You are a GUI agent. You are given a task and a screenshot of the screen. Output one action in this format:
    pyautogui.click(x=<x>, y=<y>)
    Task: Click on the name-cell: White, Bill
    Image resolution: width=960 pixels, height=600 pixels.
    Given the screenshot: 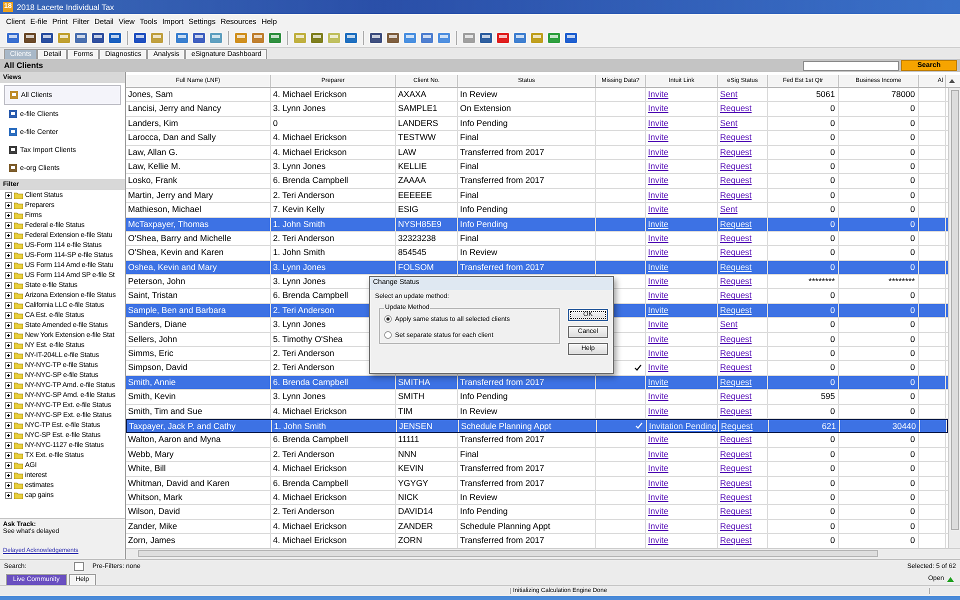 What is the action you would take?
    pyautogui.click(x=198, y=469)
    